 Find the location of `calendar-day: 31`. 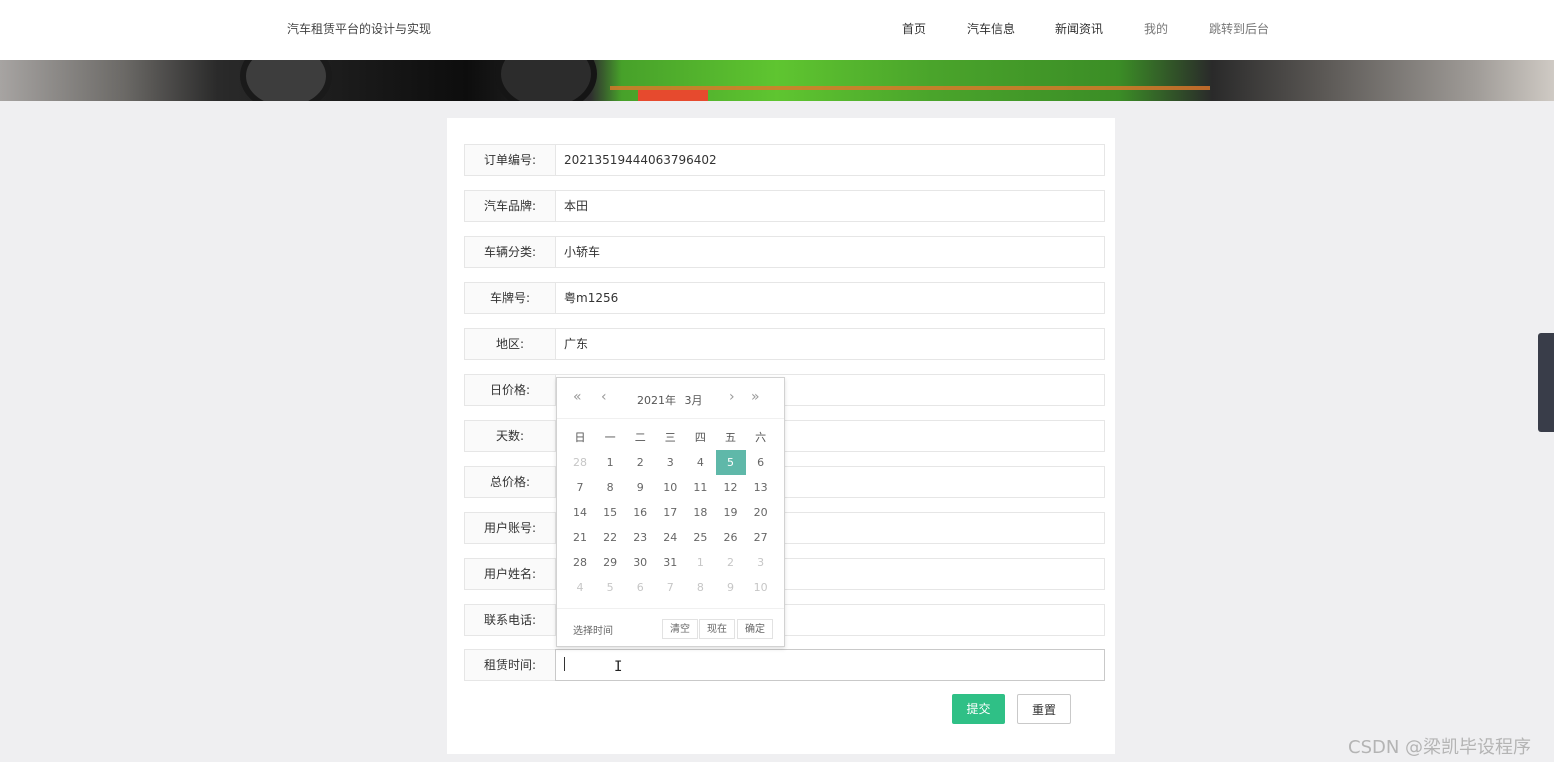

calendar-day: 31 is located at coordinates (670, 562).